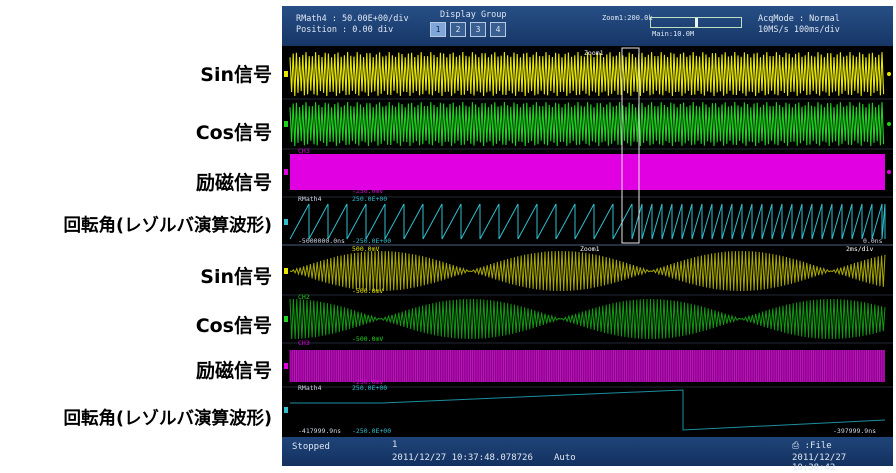 The width and height of the screenshot is (896, 473). What do you see at coordinates (369, 199) in the screenshot?
I see `rmath-top-level: 250.0E+00` at bounding box center [369, 199].